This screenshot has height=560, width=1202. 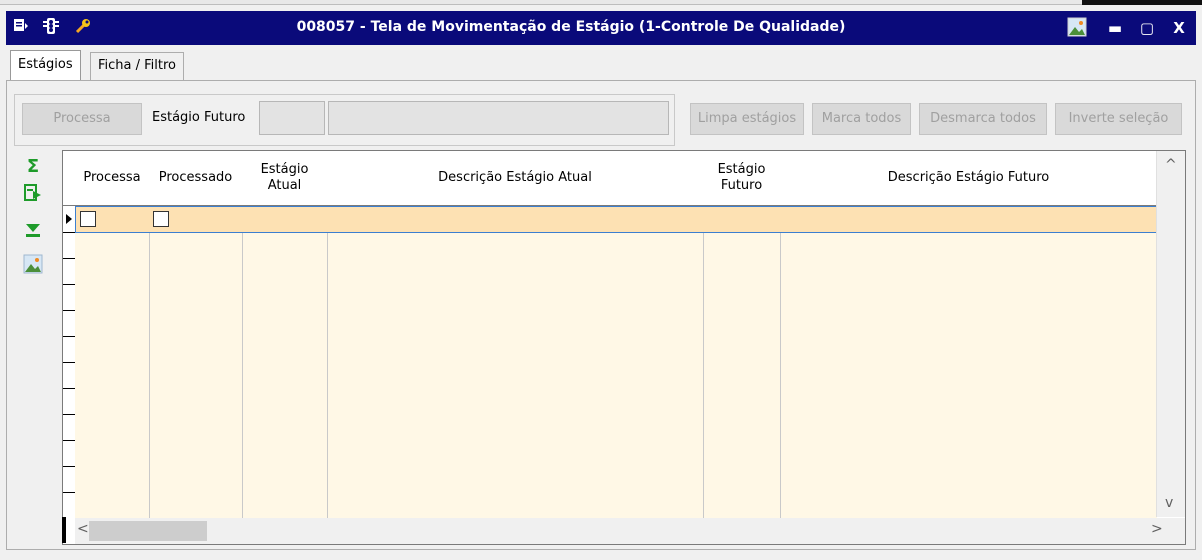 What do you see at coordinates (1170, 334) in the screenshot?
I see `vertical-scrollbar: ^ v` at bounding box center [1170, 334].